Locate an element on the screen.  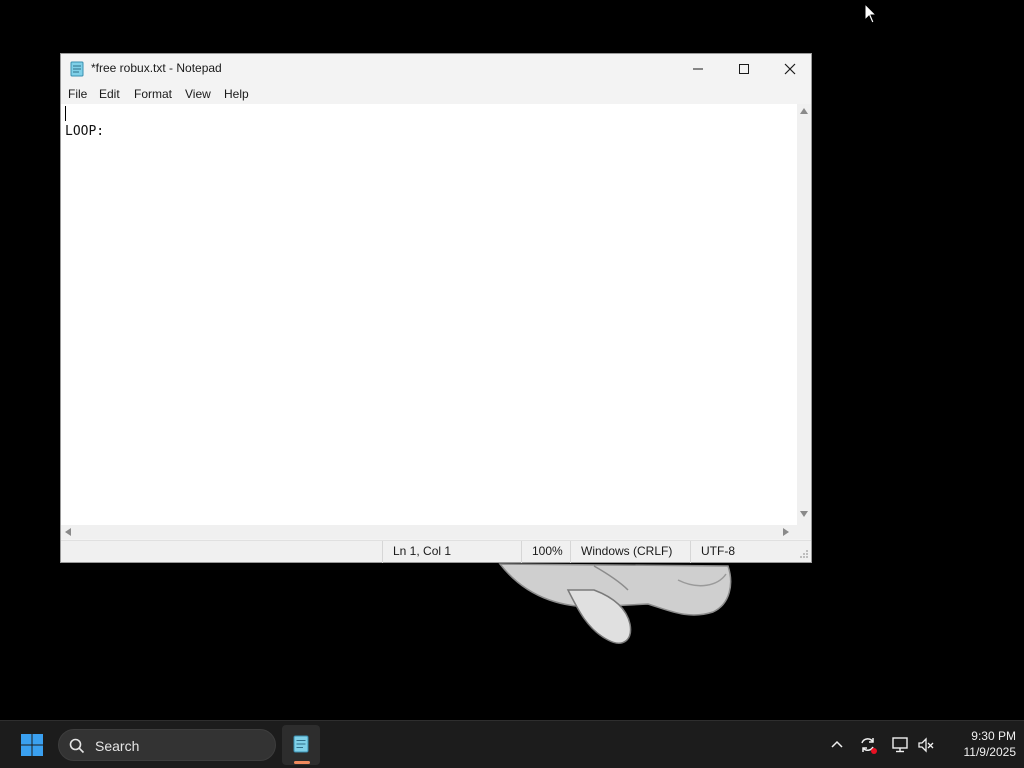
scroll-up-icon is located at coordinates (804, 111).